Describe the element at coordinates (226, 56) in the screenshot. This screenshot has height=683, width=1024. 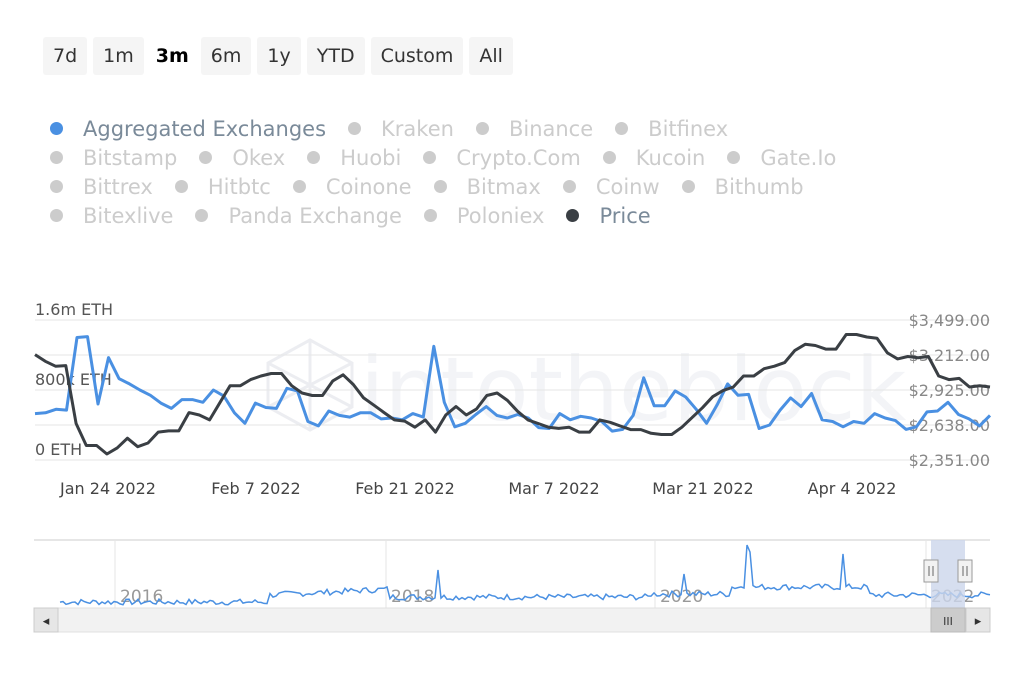
I see `range-button-6m: 6m` at that location.